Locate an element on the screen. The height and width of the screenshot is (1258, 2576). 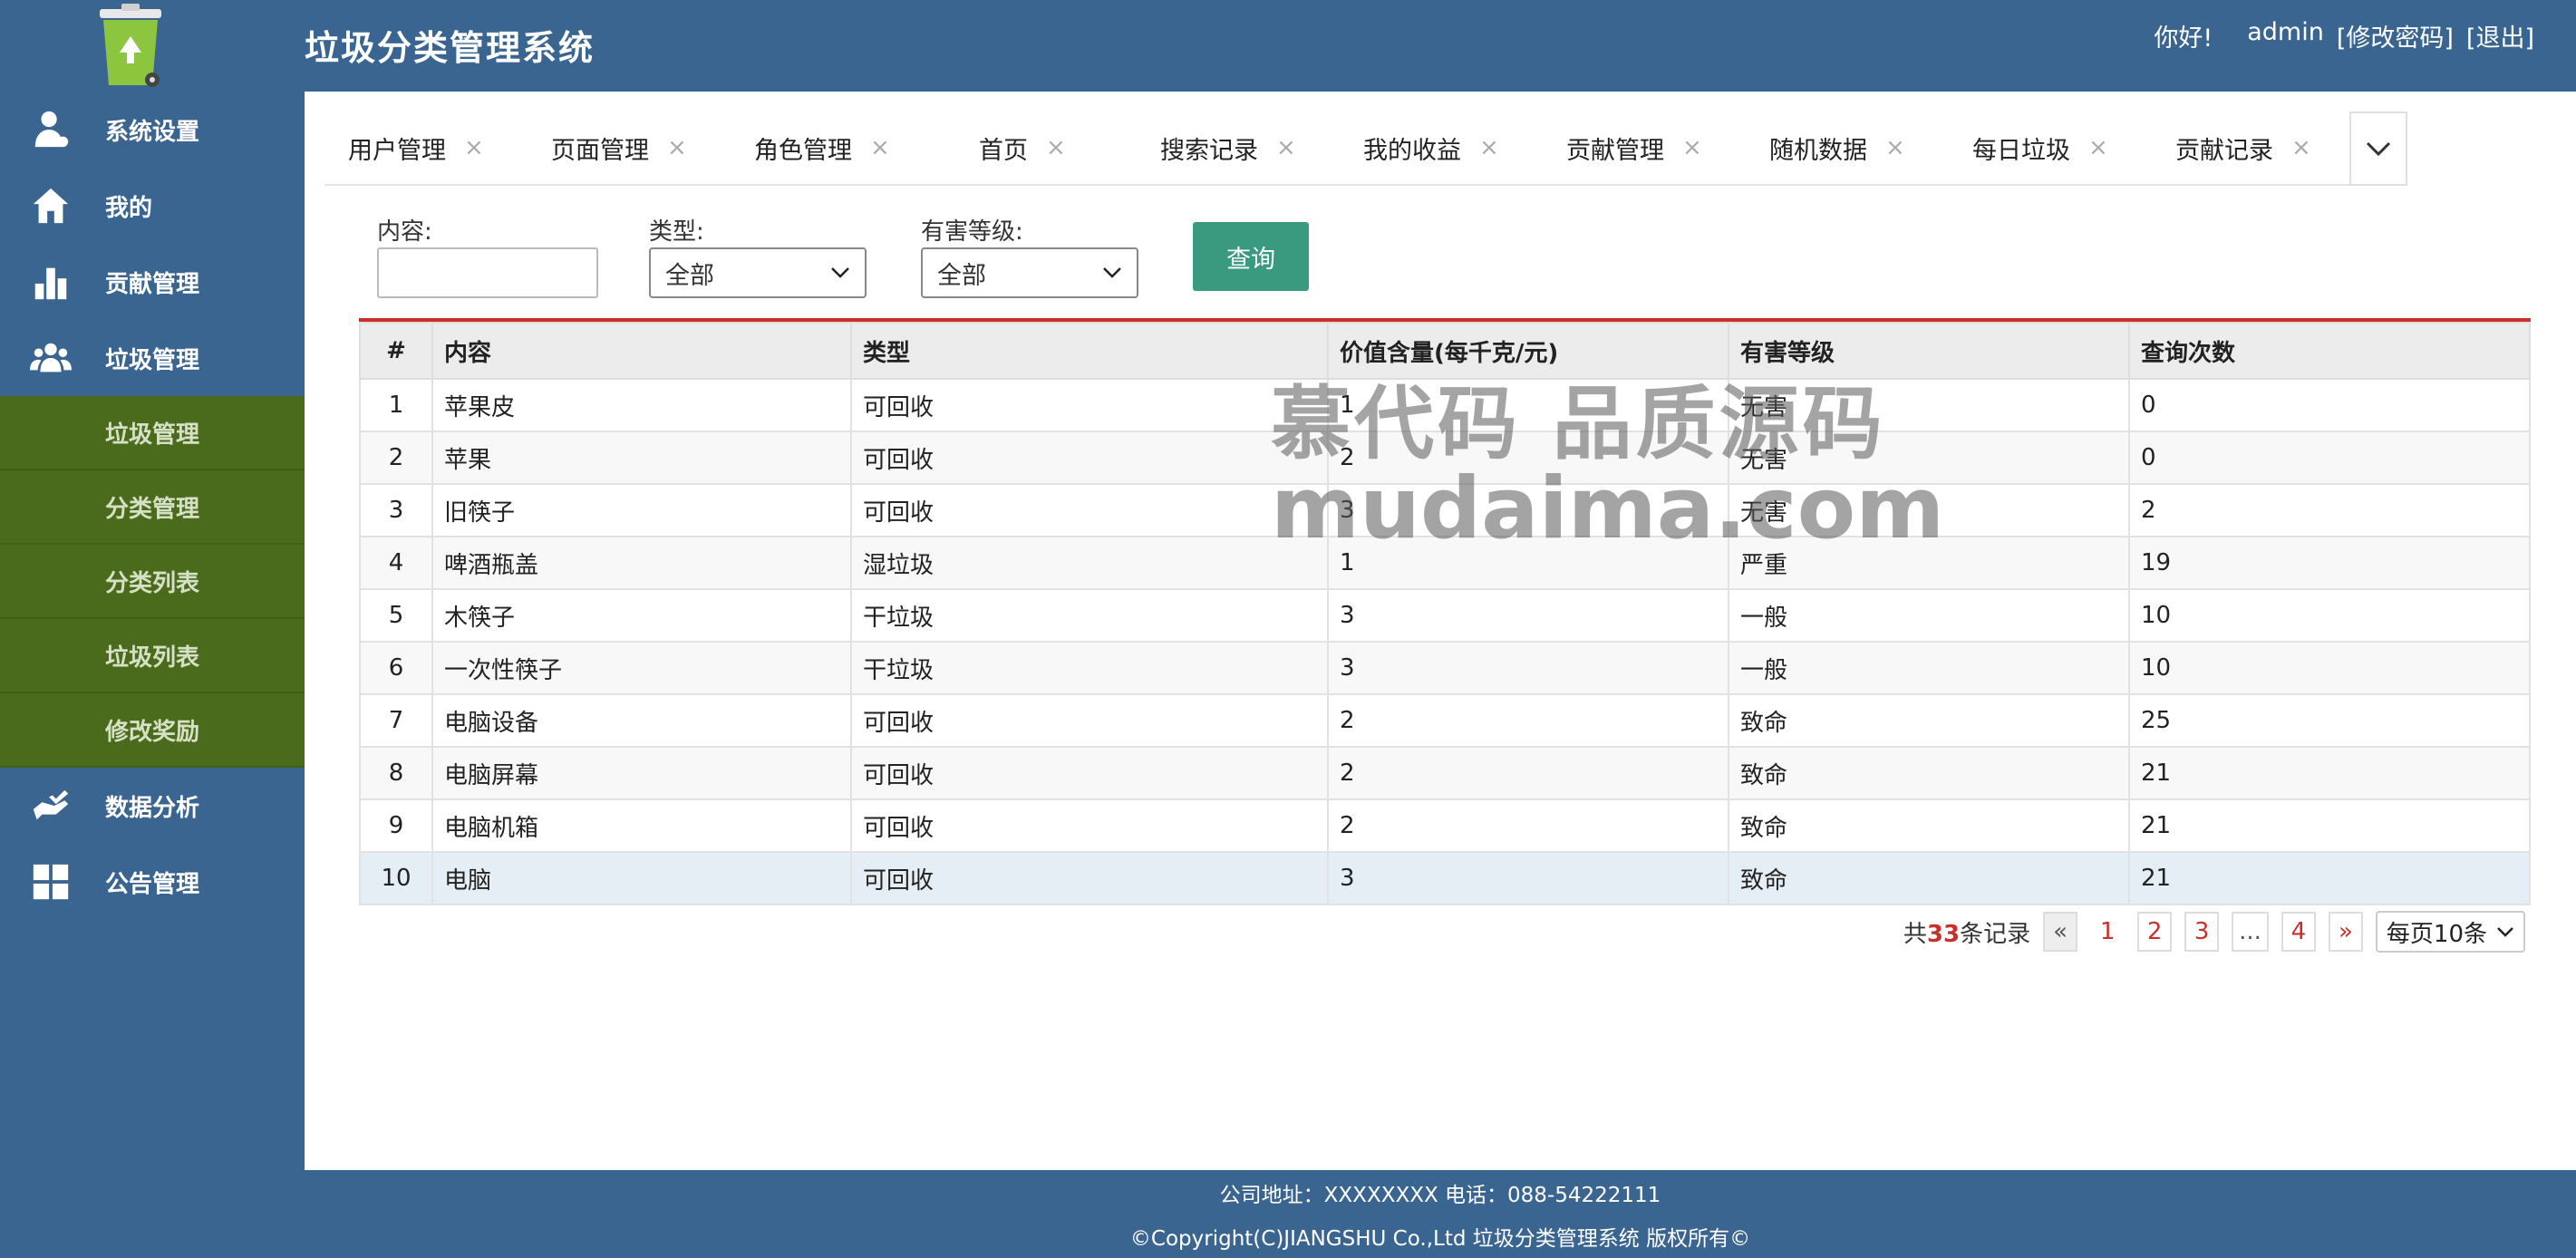
table-row: 9 电脑机箱 可回收 2 致命 21 is located at coordinates (1445, 826).